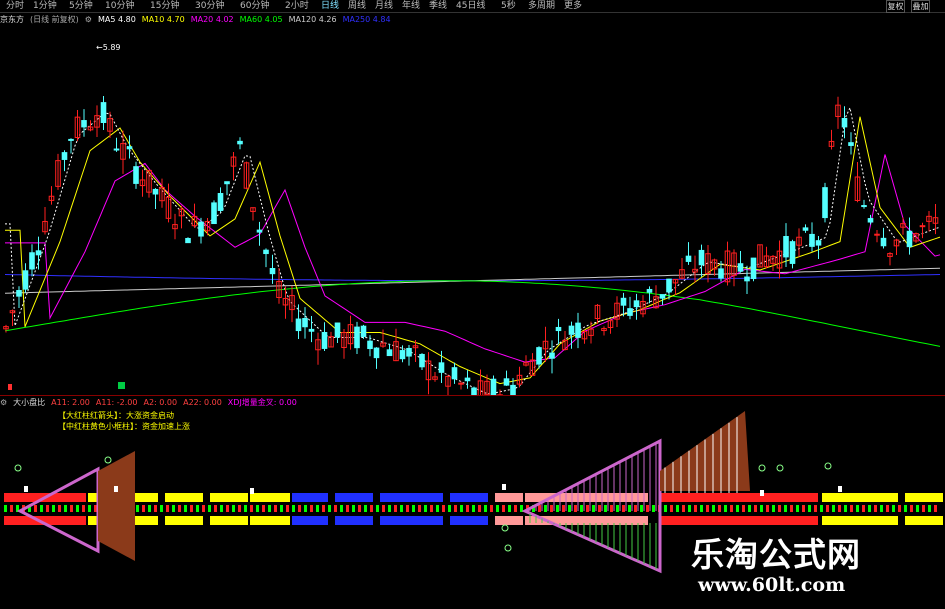  What do you see at coordinates (895, 6) in the screenshot?
I see `adjust-button: 复权` at bounding box center [895, 6].